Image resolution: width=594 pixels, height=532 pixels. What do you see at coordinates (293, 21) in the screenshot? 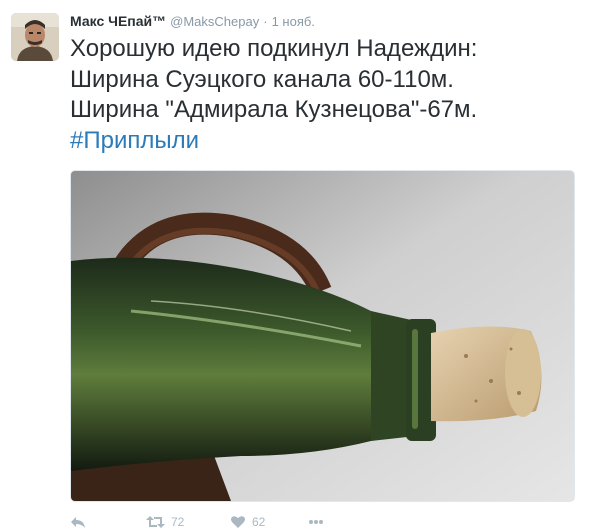
I see `tweet-timestamp: 1 нояб.` at bounding box center [293, 21].